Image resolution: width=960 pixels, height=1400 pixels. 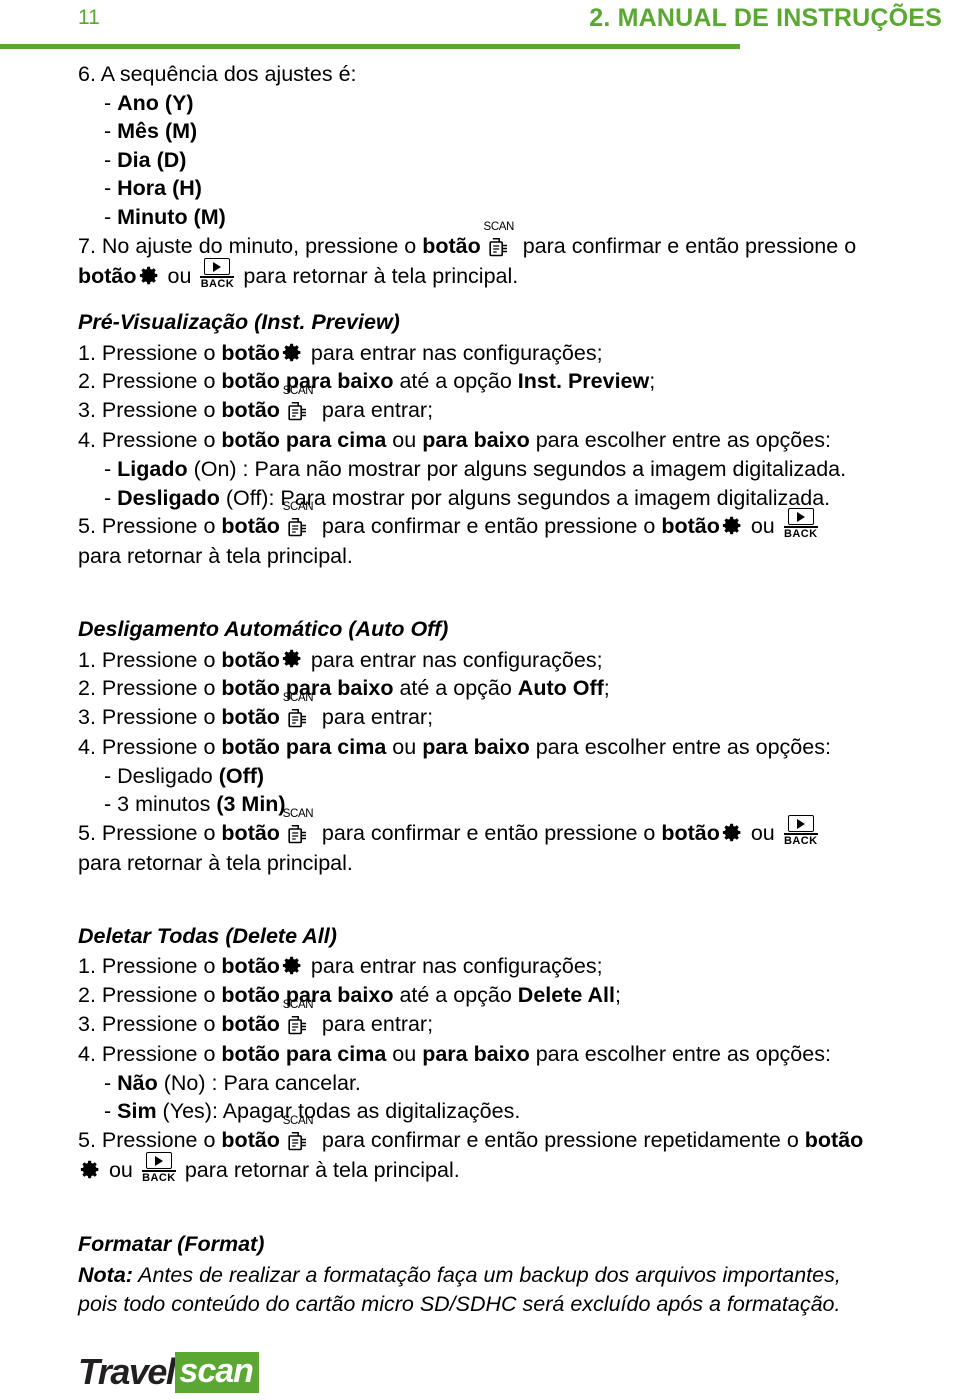 What do you see at coordinates (370, 46) in the screenshot?
I see `header-divider` at bounding box center [370, 46].